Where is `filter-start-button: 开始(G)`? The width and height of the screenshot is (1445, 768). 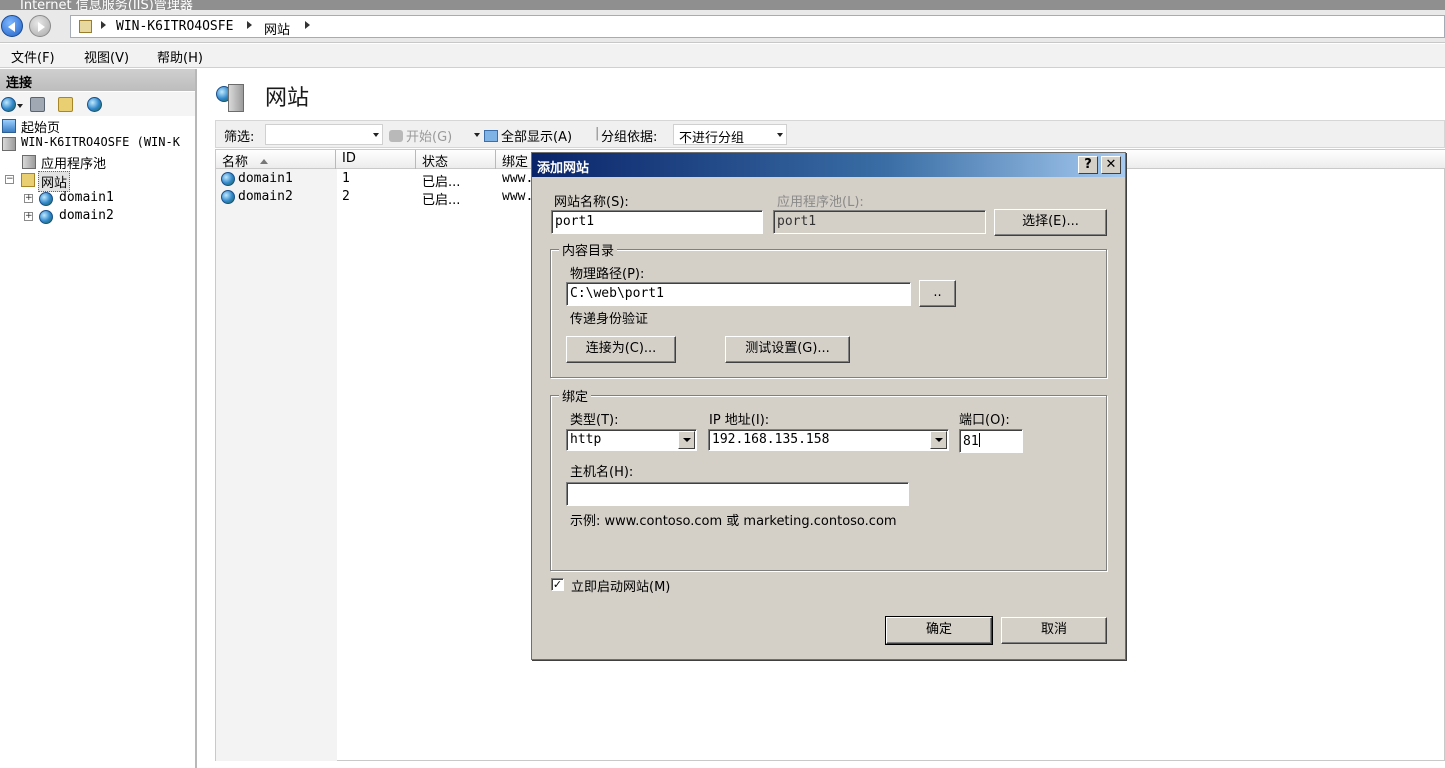
filter-start-button: 开始(G) is located at coordinates (420, 135).